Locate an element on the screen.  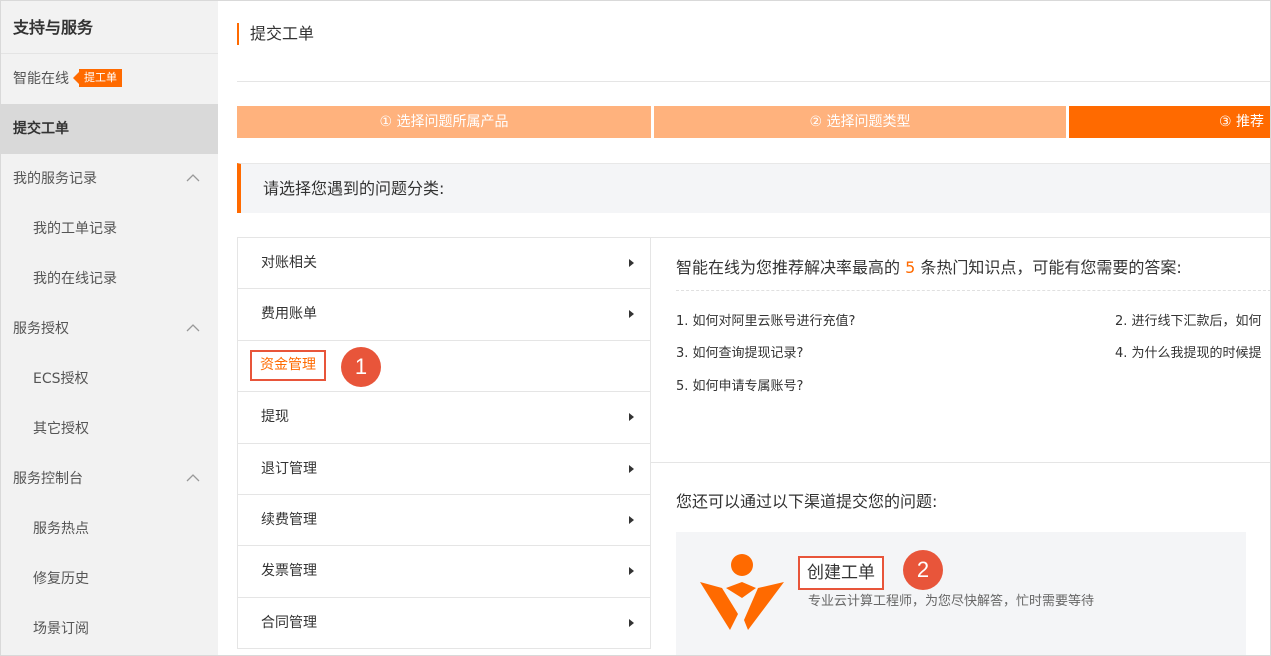
category-label: 提现 is located at coordinates (275, 417).